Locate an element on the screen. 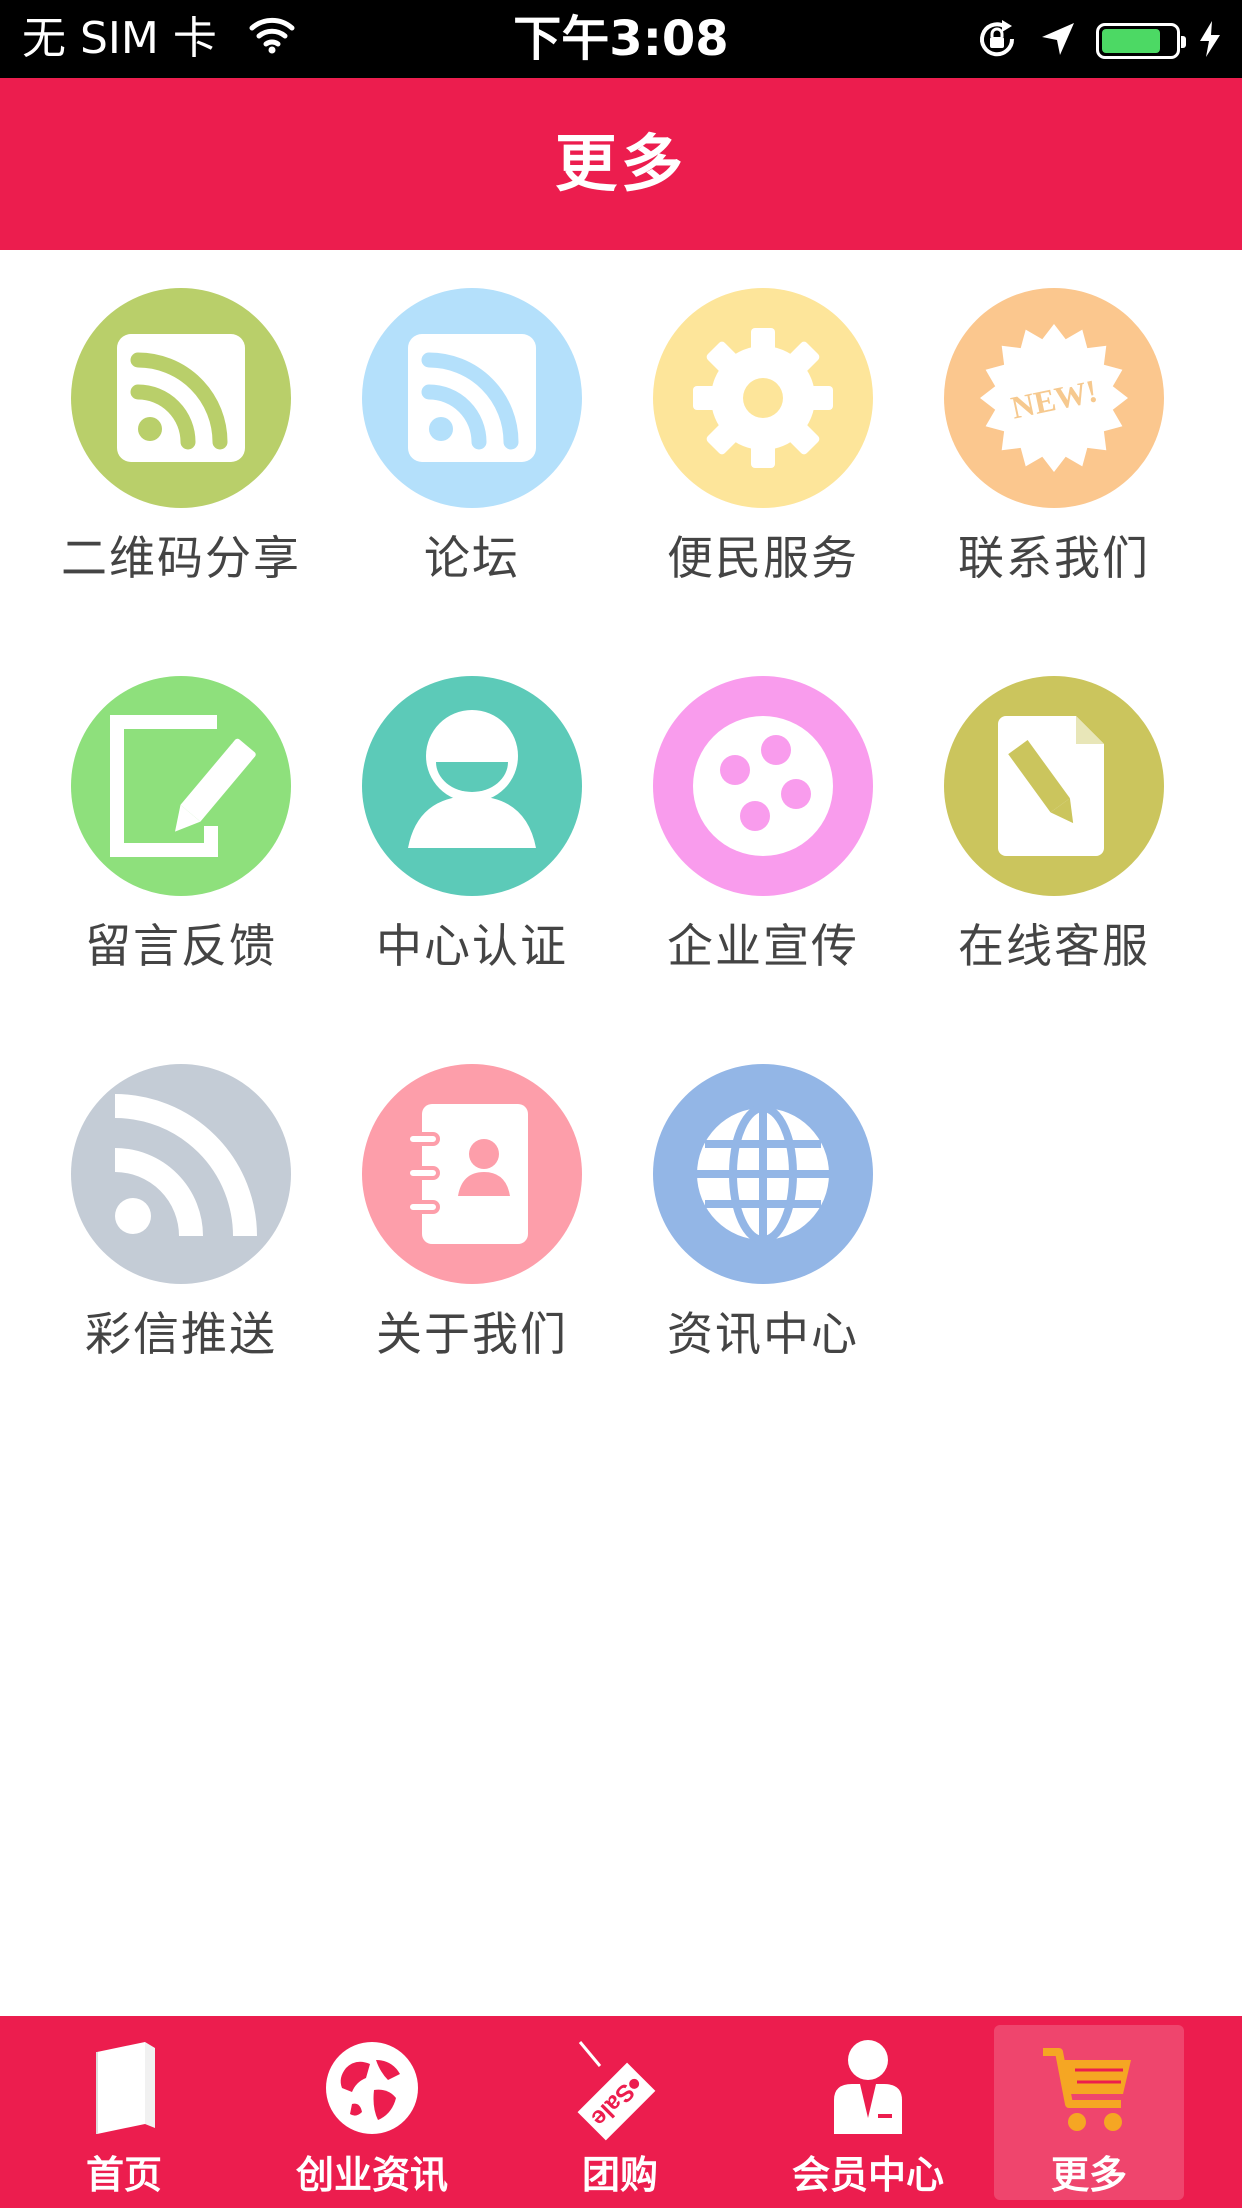 This screenshot has height=2208, width=1242. member-icon is located at coordinates (868, 2090).